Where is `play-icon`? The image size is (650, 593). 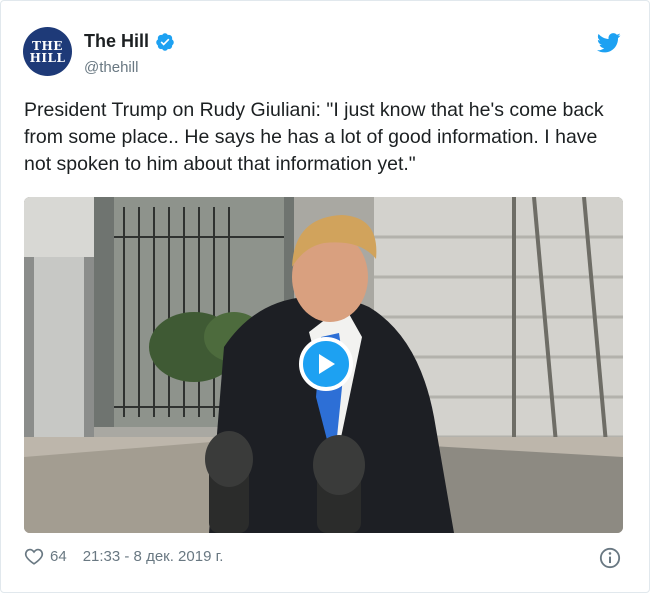
play-icon is located at coordinates (327, 364).